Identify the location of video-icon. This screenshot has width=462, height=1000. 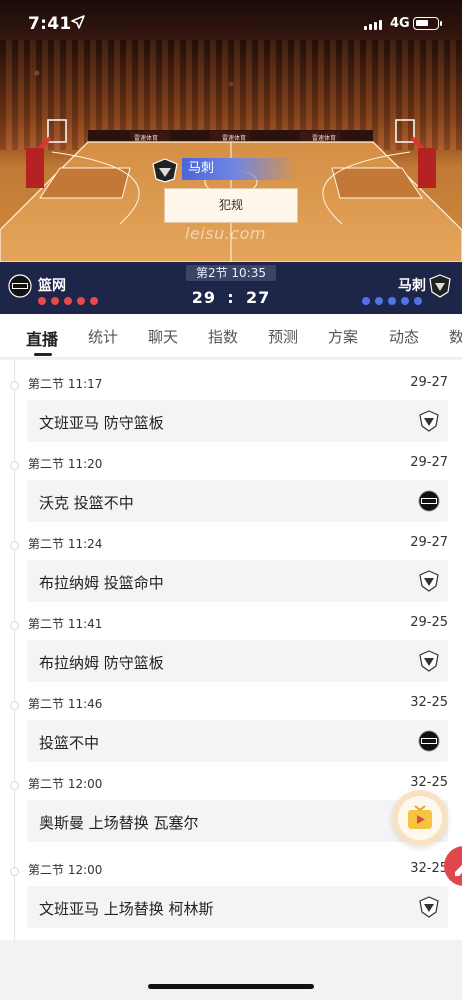
(420, 817).